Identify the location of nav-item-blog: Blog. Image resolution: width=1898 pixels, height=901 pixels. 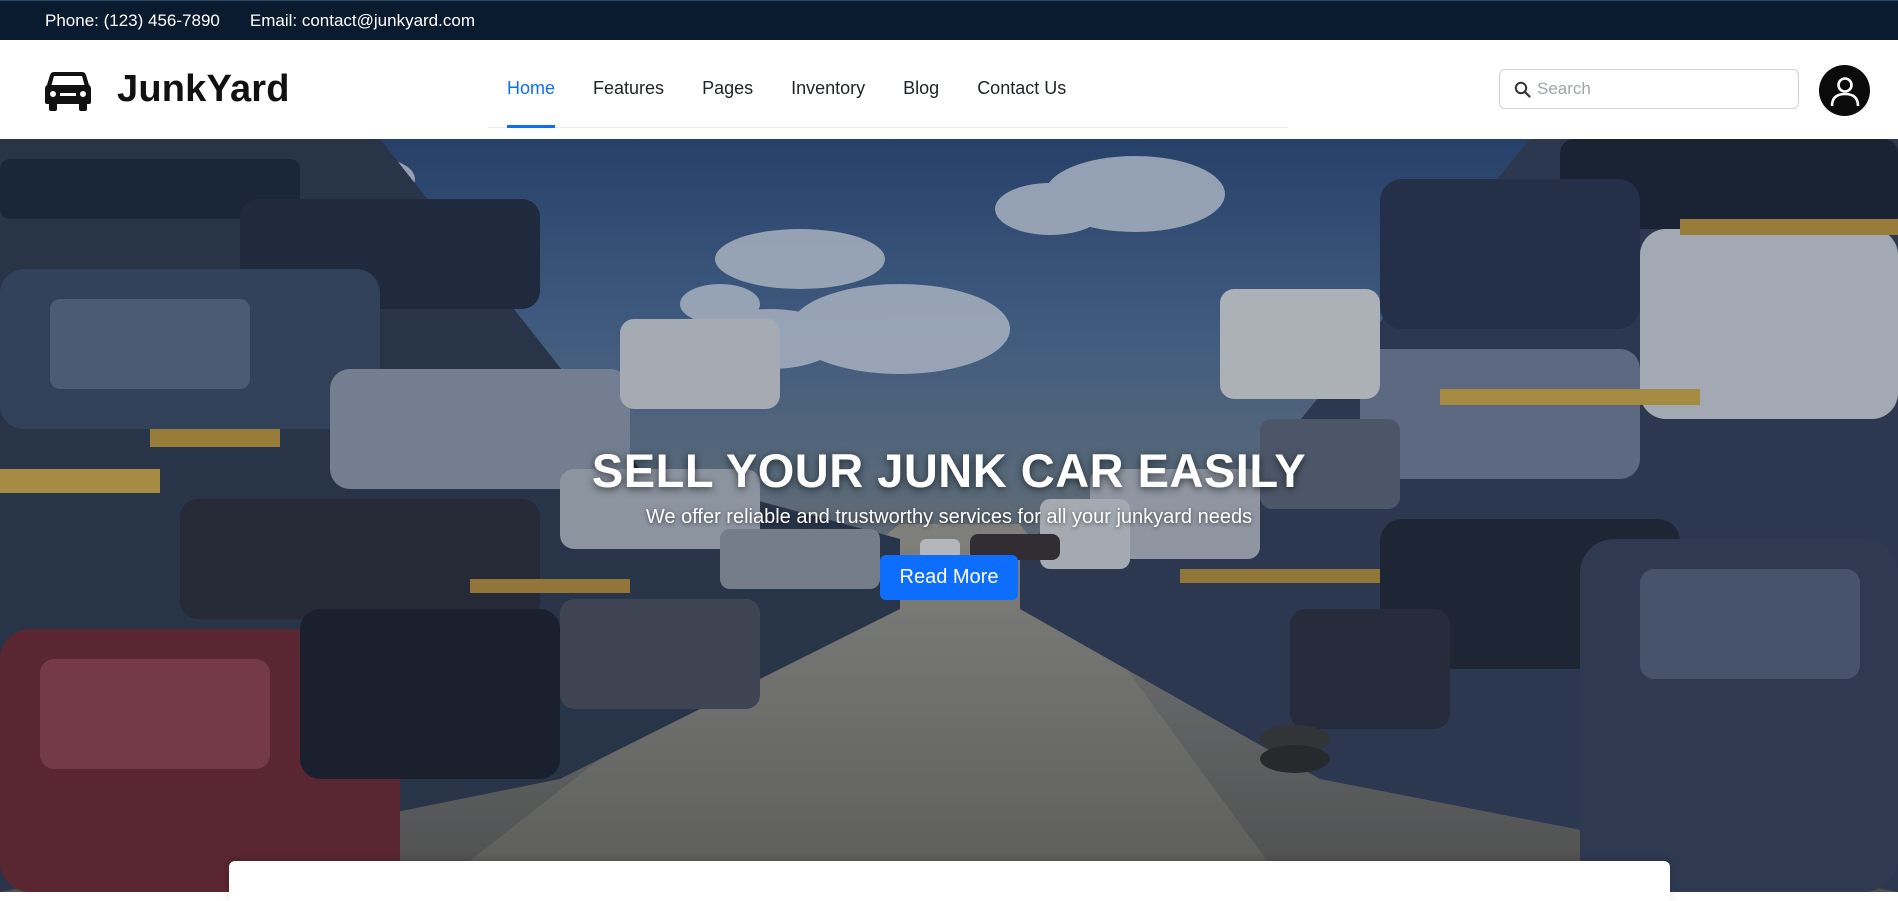
(921, 83).